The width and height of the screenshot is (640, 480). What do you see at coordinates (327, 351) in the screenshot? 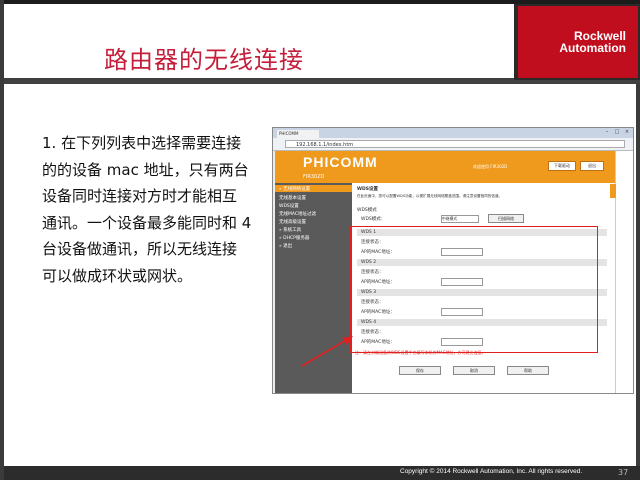
I see `annotation-arrow-icon` at bounding box center [327, 351].